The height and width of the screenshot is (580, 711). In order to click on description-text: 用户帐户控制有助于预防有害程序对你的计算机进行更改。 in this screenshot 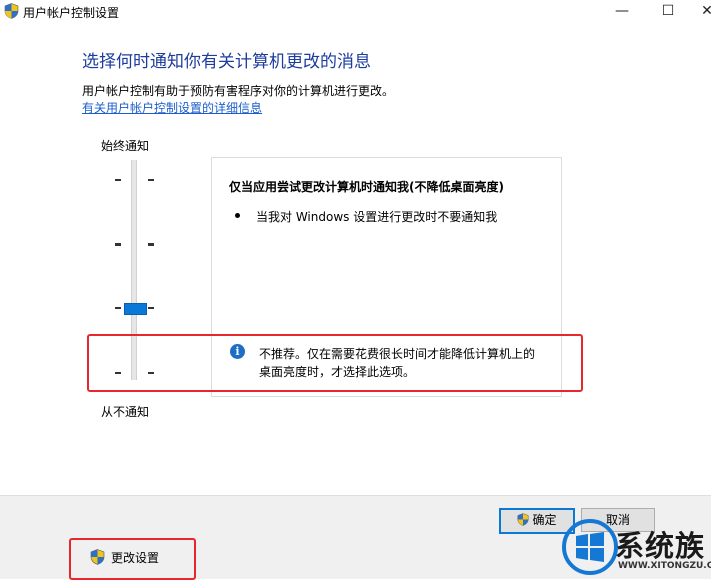, I will do `click(238, 91)`.